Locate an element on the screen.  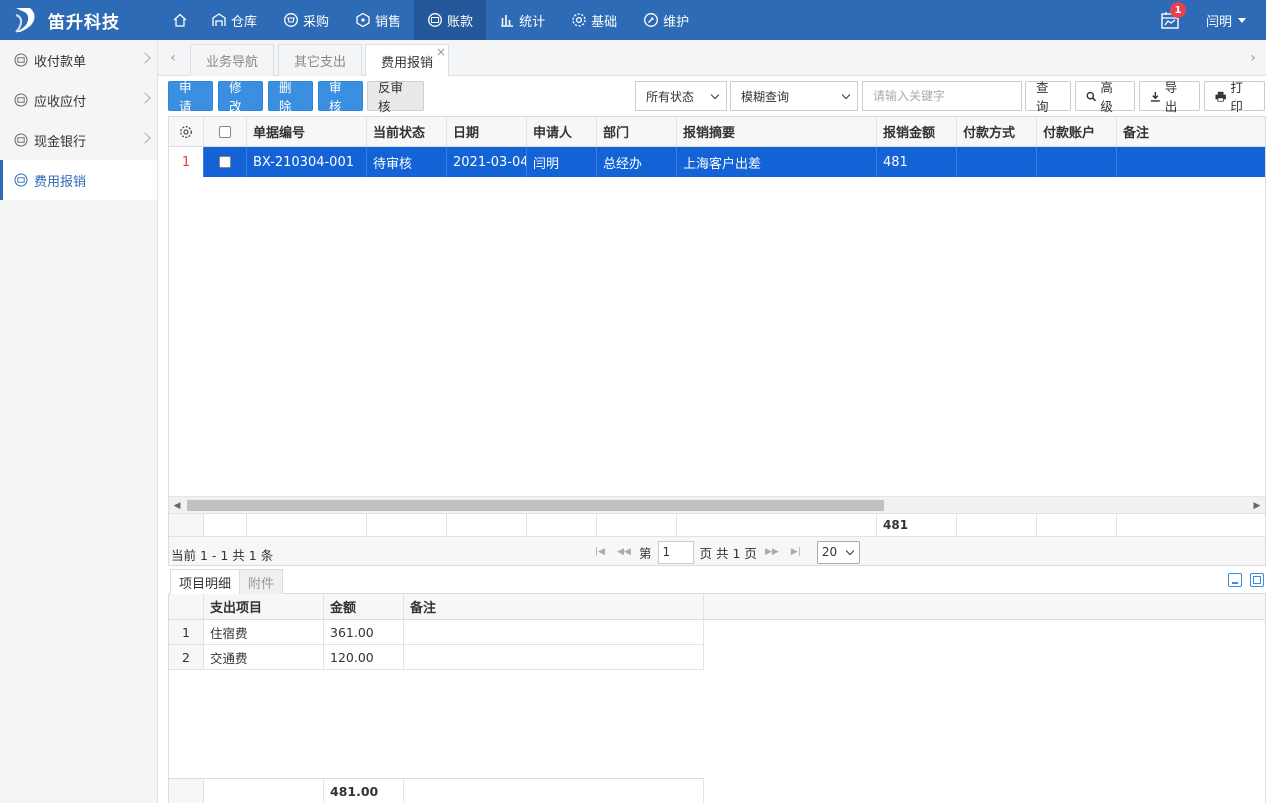
user-menu: 闫明 is located at coordinates (1226, 20).